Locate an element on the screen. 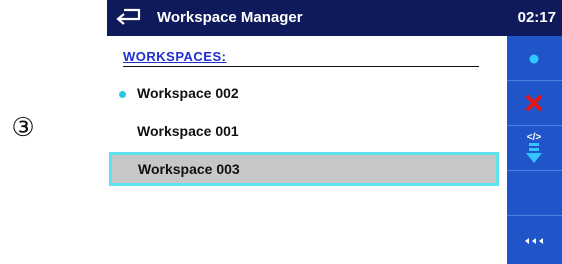 The width and height of the screenshot is (562, 264). open-workspace-button is located at coordinates (534, 58).